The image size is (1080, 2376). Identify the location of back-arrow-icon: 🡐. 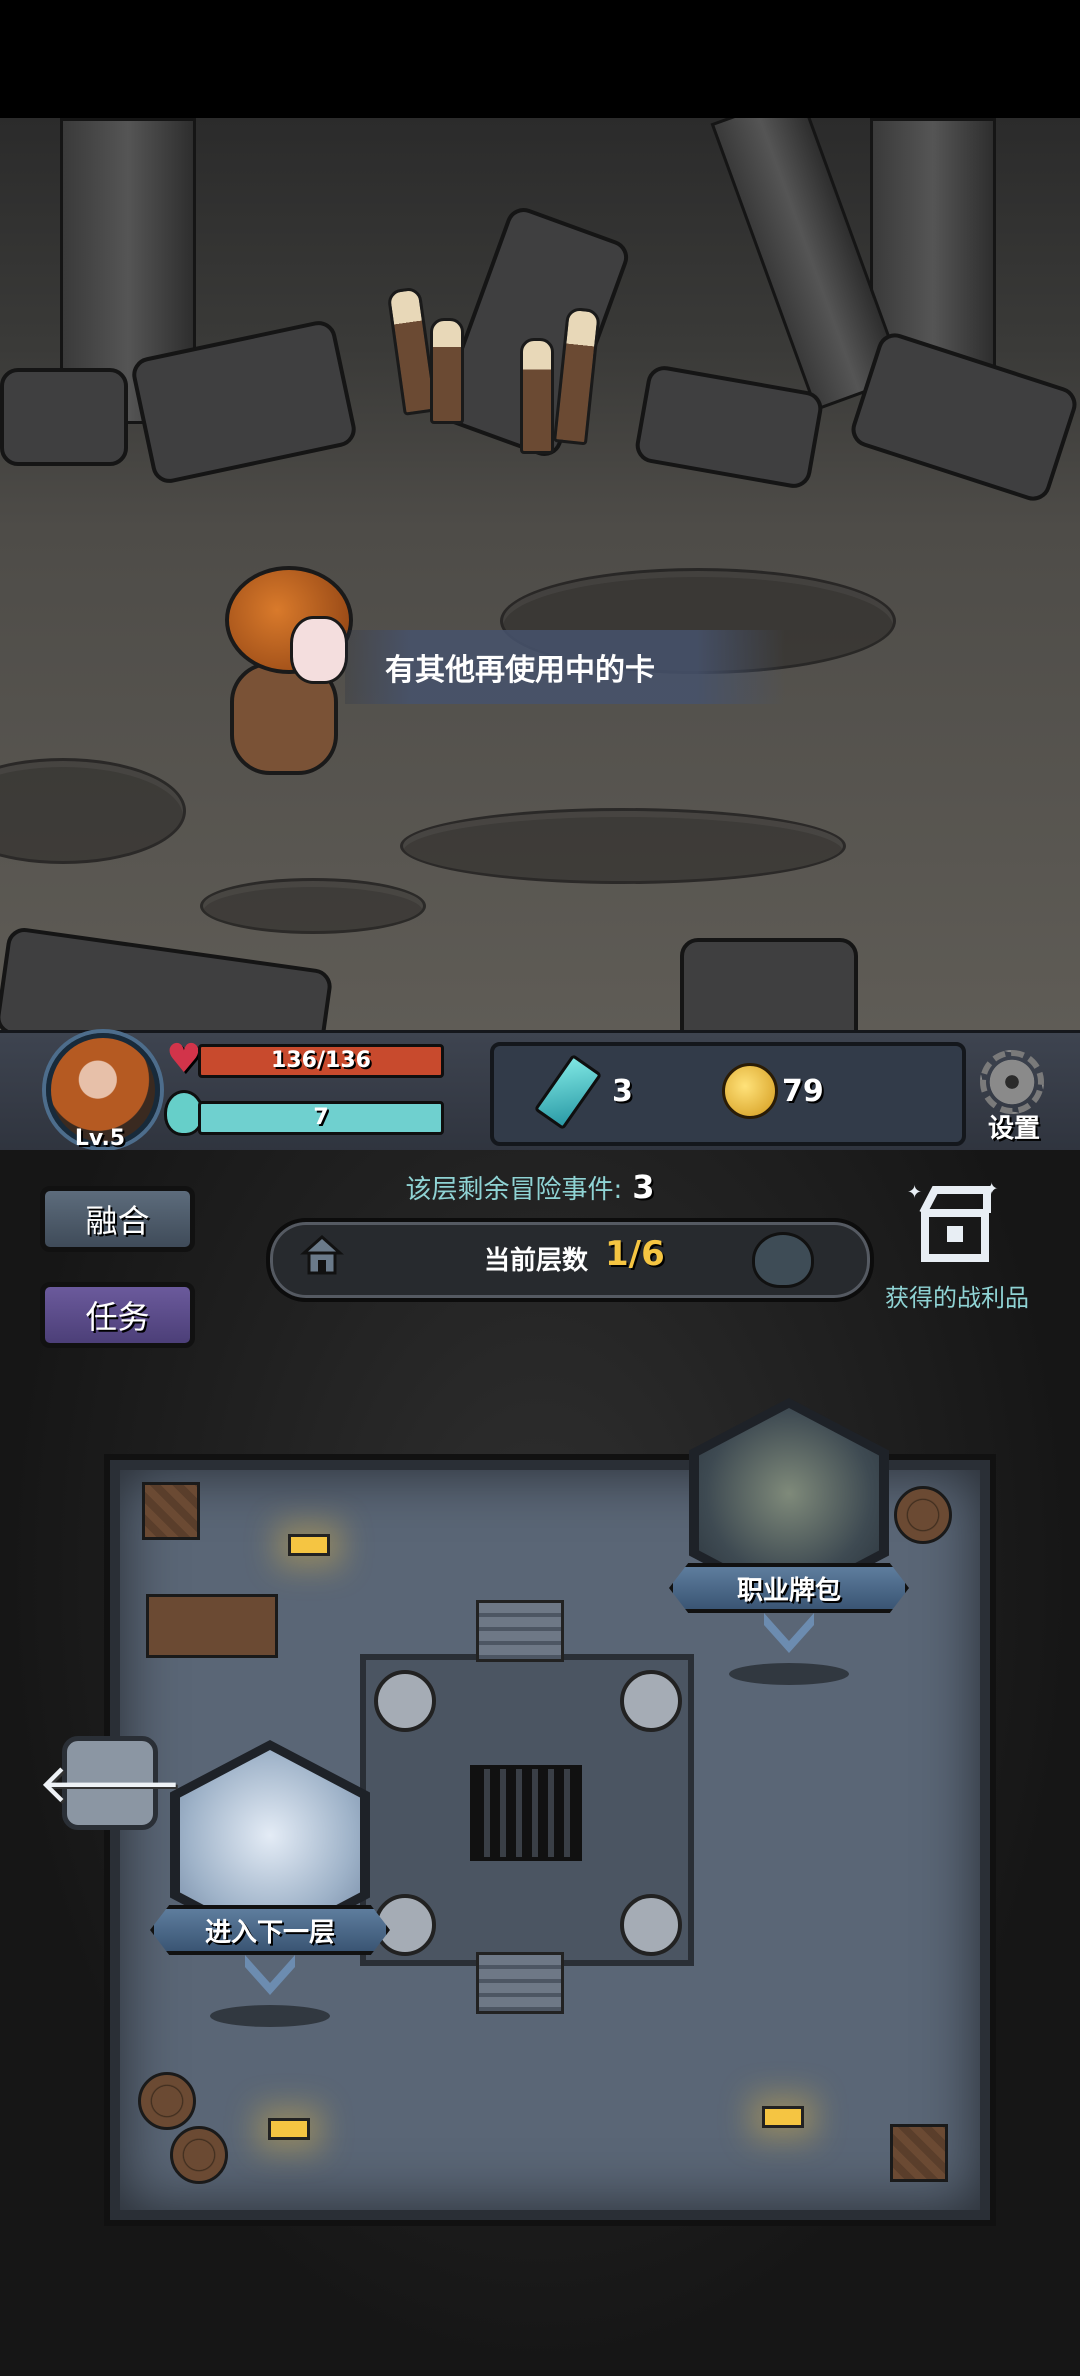
(110, 1783).